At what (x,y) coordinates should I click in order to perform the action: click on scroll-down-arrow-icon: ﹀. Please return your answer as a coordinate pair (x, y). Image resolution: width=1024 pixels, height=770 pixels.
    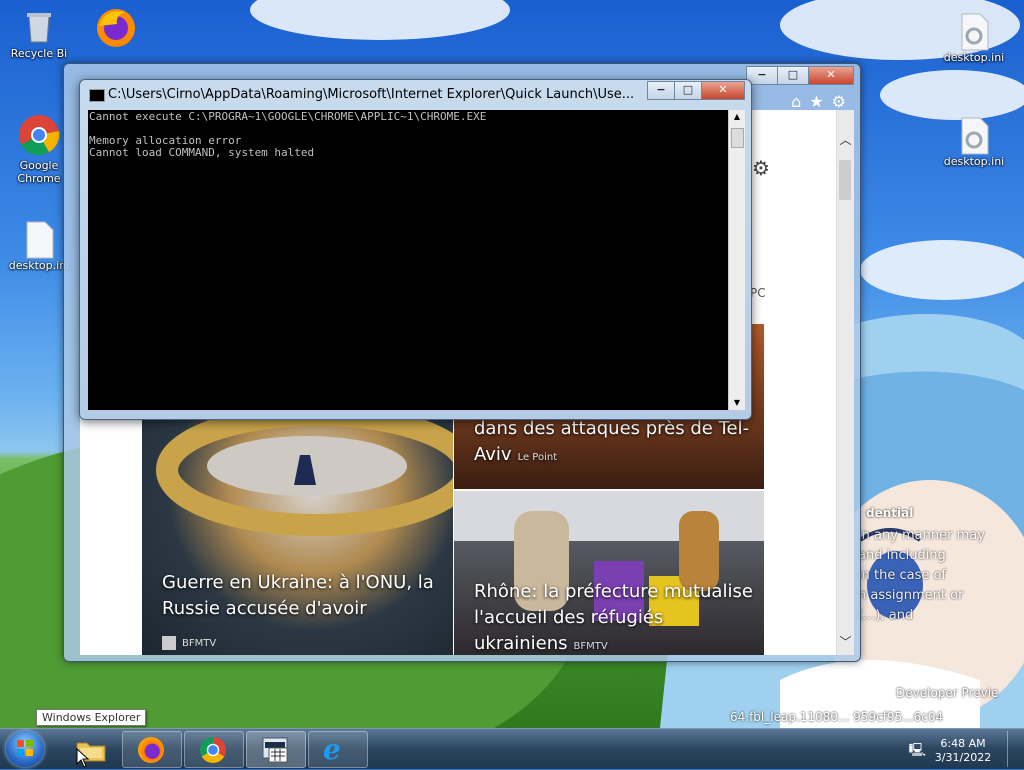
    Looking at the image, I should click on (845, 642).